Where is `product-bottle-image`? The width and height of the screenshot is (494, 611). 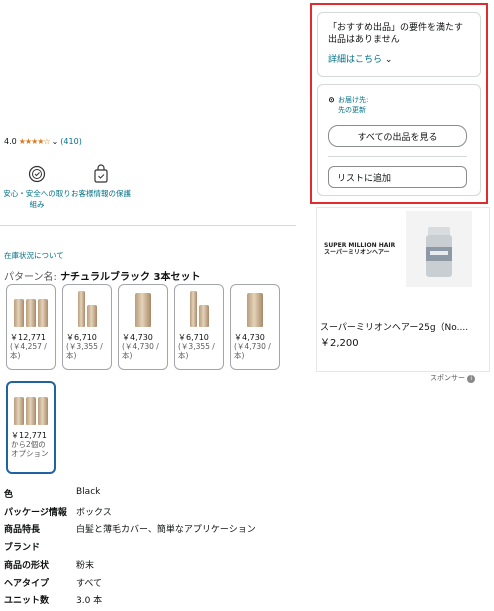
product-bottle-image is located at coordinates (439, 252).